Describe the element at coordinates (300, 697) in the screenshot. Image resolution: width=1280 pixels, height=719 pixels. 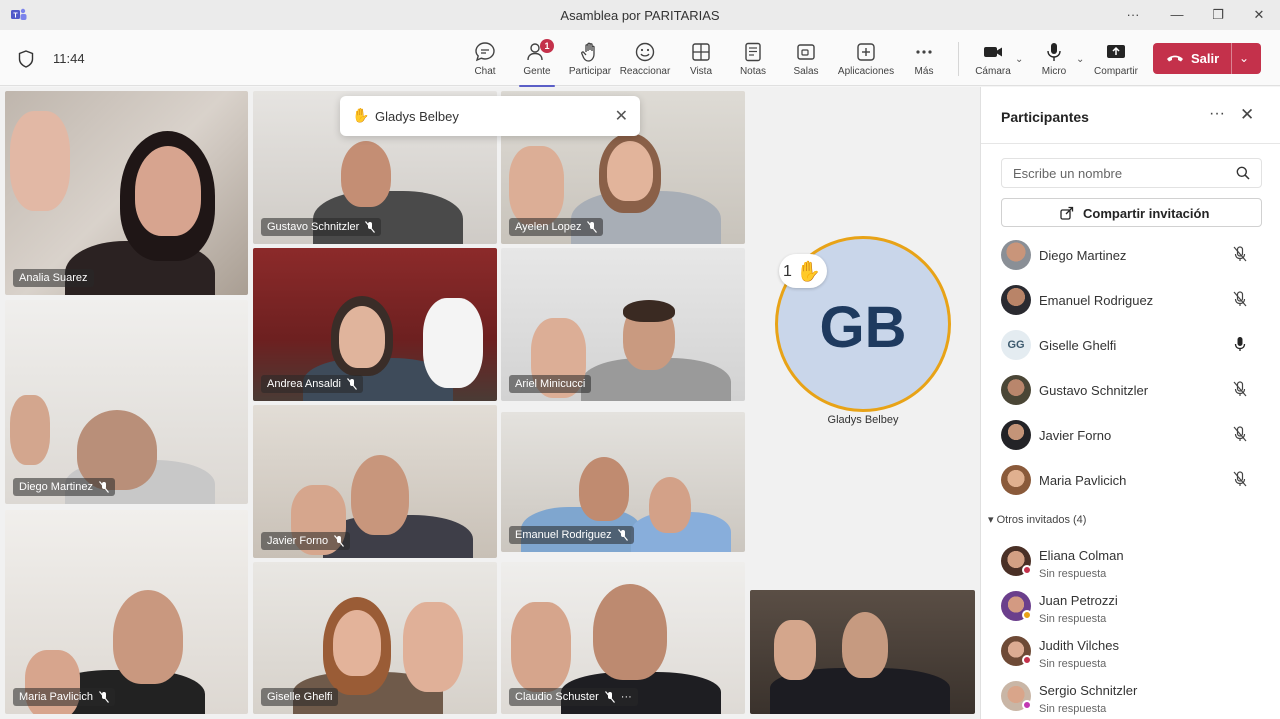
I see `tile-name-tag: Giselle Ghelfi` at that location.